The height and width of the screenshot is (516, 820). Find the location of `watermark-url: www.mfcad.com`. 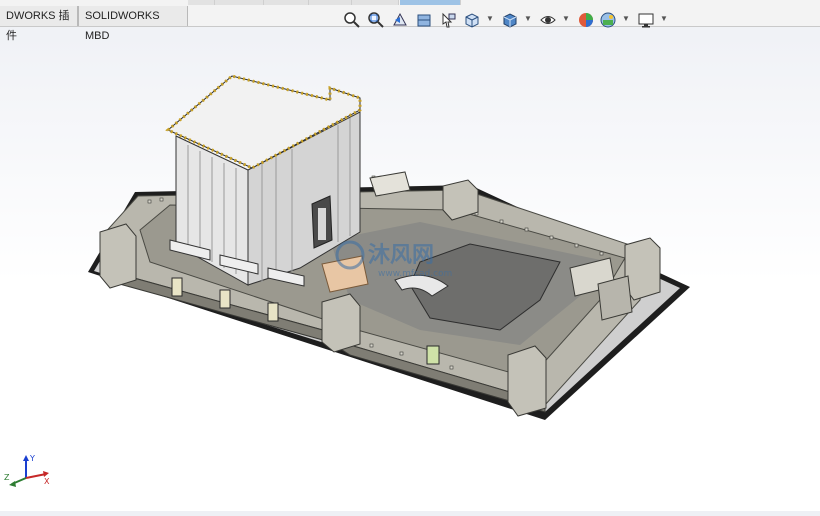

watermark-url: www.mfcad.com is located at coordinates (415, 274).